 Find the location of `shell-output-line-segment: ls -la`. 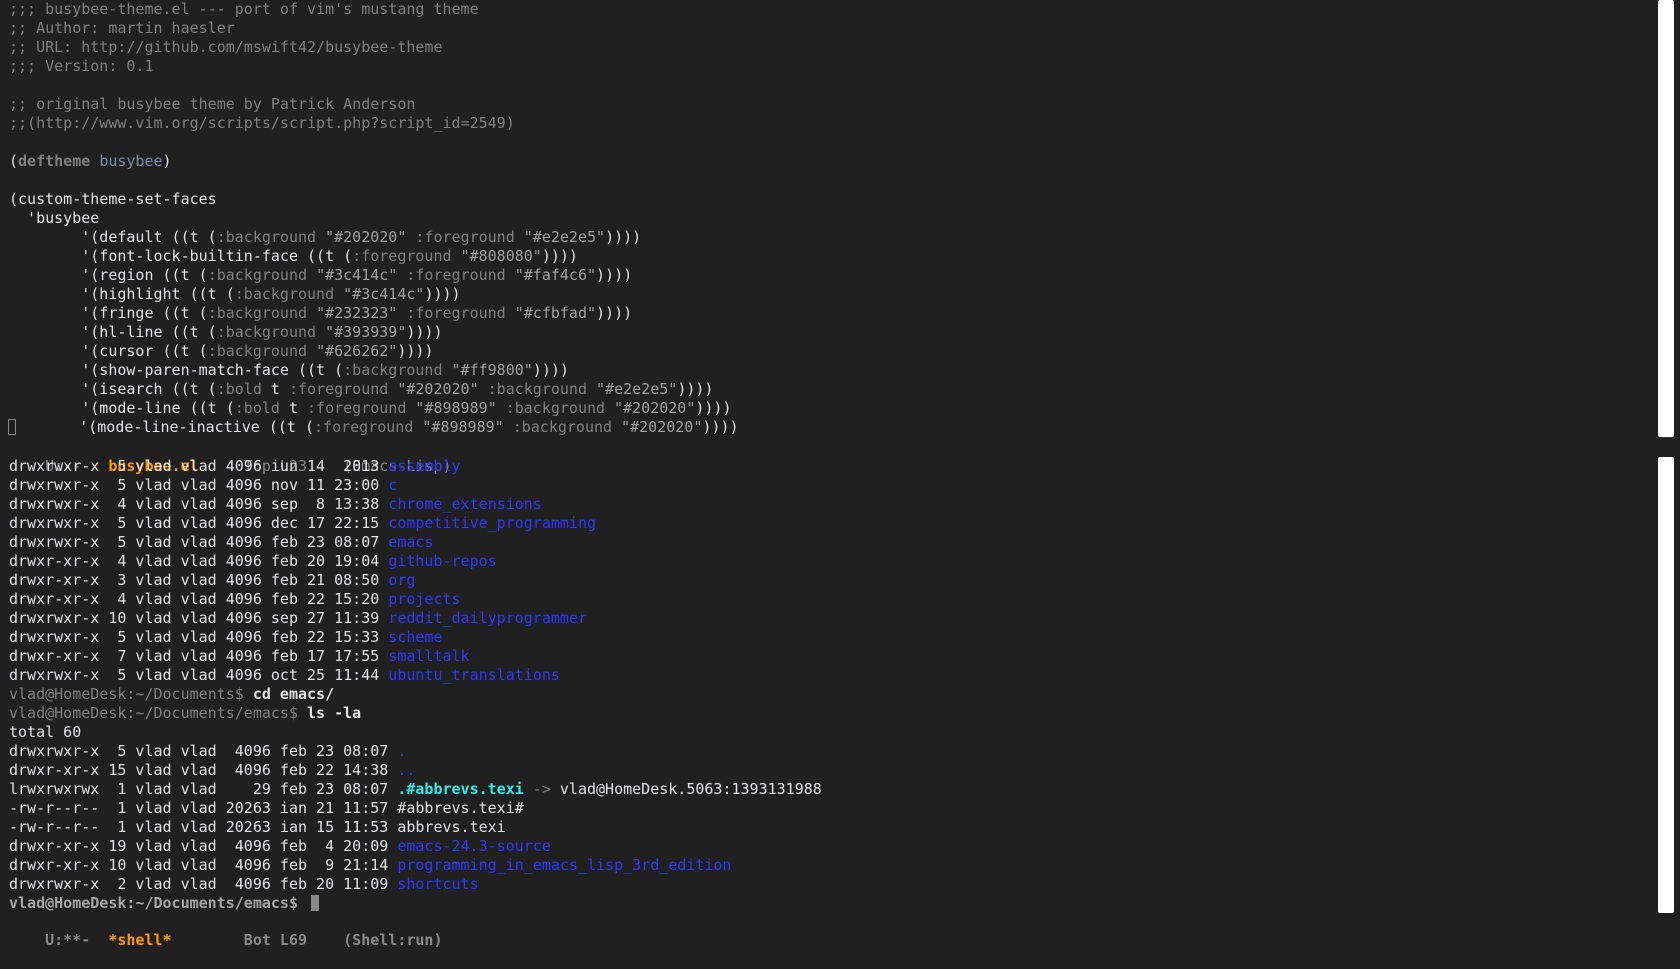

shell-output-line-segment: ls -la is located at coordinates (334, 713).